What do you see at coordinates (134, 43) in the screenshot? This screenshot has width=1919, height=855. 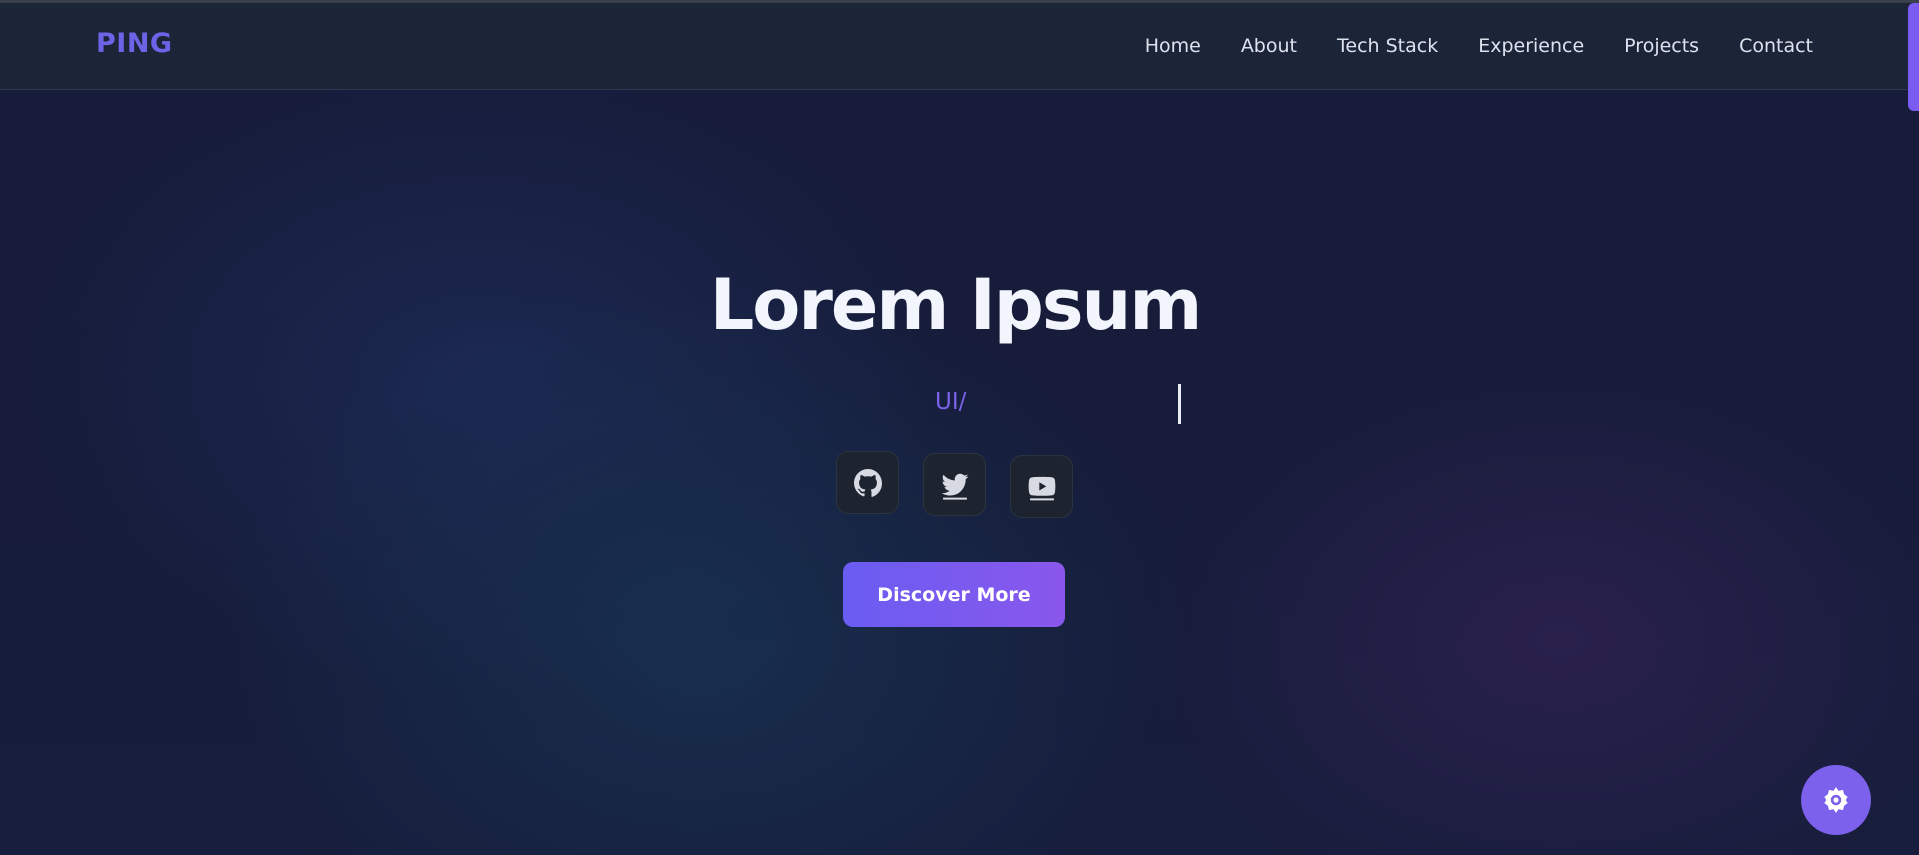 I see `site-logo: PING` at bounding box center [134, 43].